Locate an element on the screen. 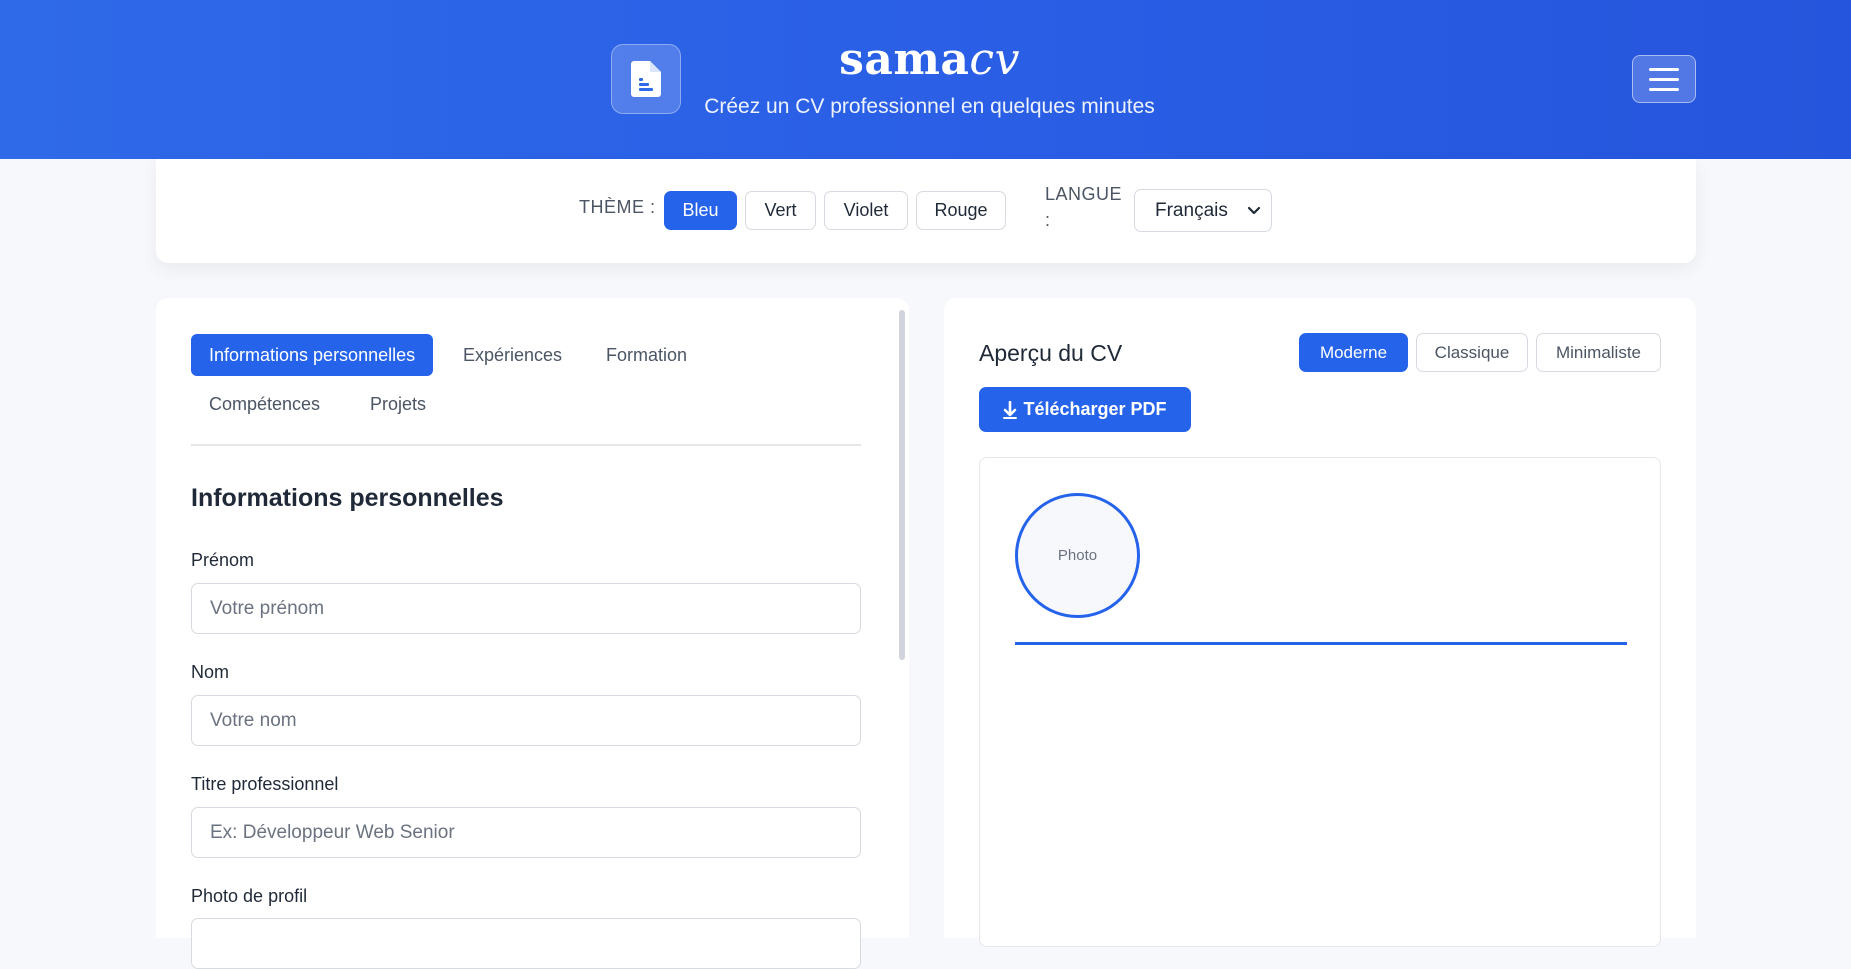 The height and width of the screenshot is (969, 1851). brand-main: sama is located at coordinates (904, 59).